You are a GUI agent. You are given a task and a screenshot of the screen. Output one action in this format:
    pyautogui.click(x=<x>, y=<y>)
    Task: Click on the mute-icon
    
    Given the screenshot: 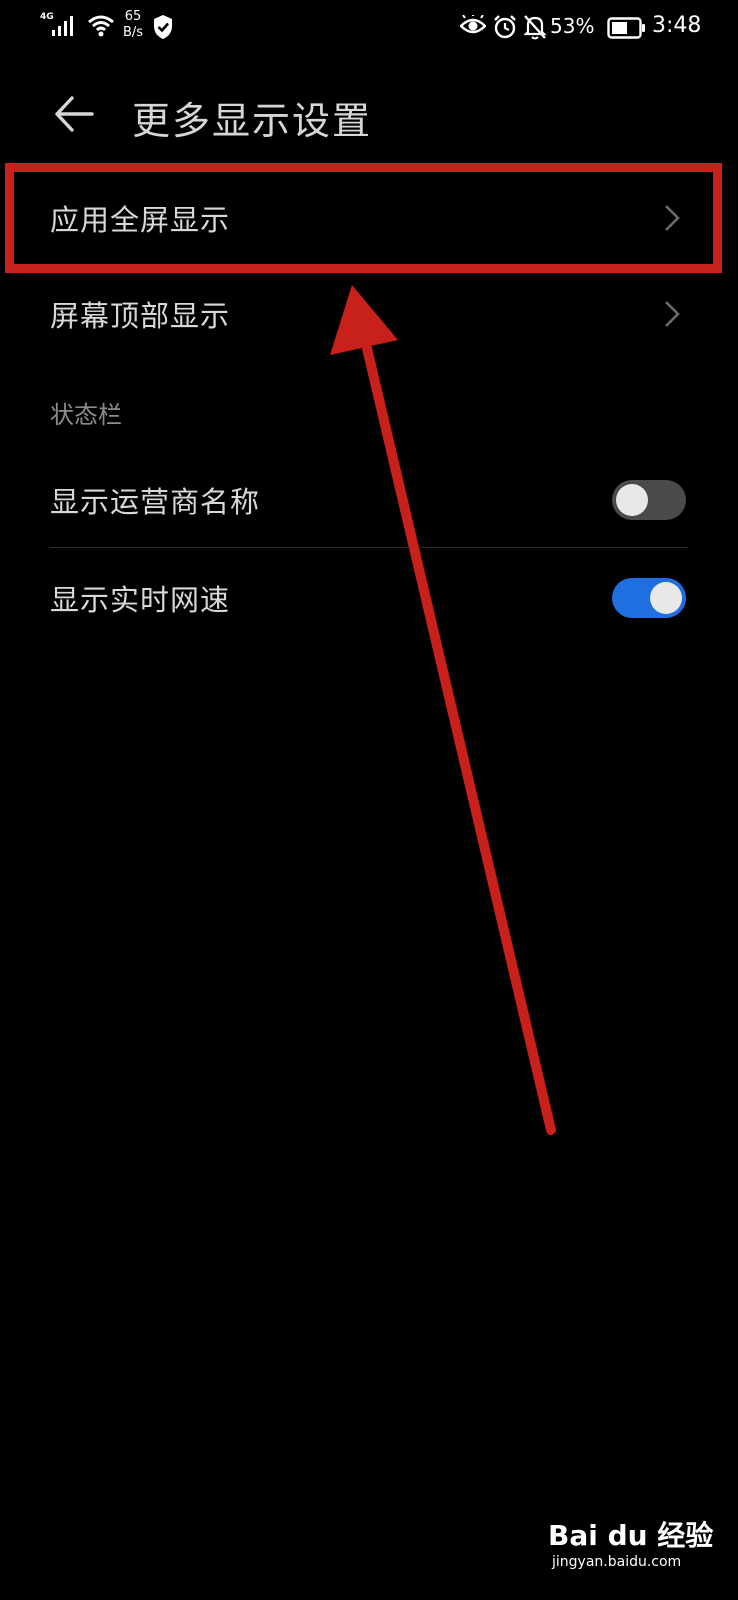 What is the action you would take?
    pyautogui.click(x=535, y=27)
    